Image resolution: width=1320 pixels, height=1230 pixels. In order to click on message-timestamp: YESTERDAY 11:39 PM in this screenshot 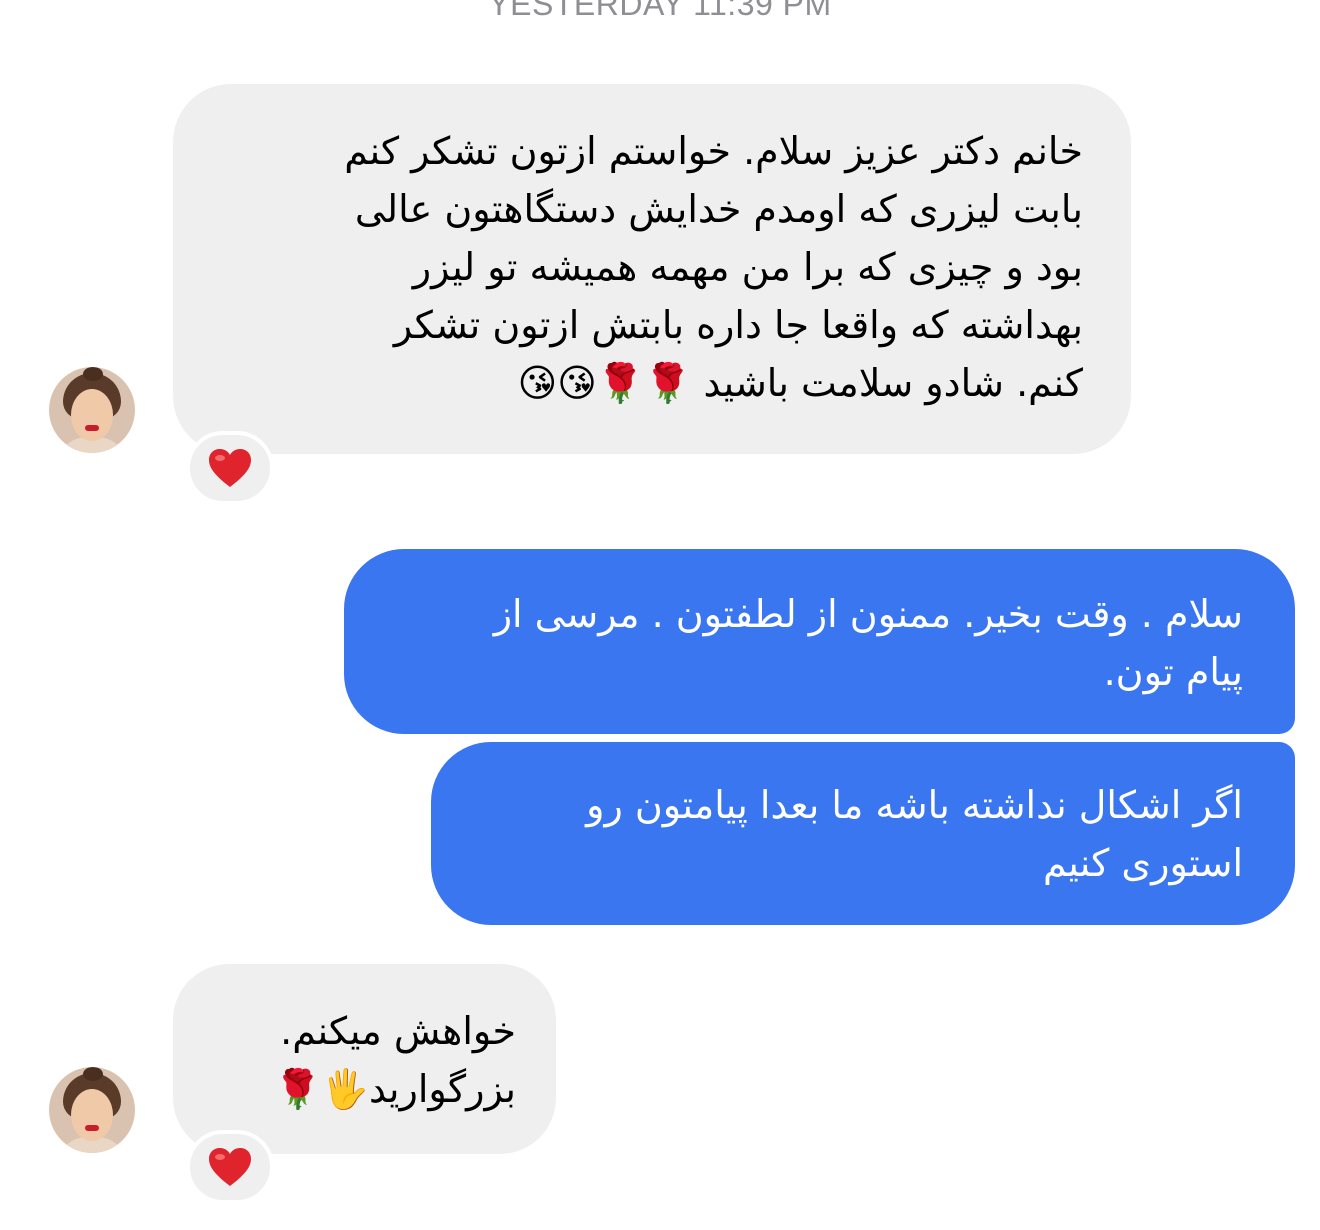, I will do `click(660, 11)`.